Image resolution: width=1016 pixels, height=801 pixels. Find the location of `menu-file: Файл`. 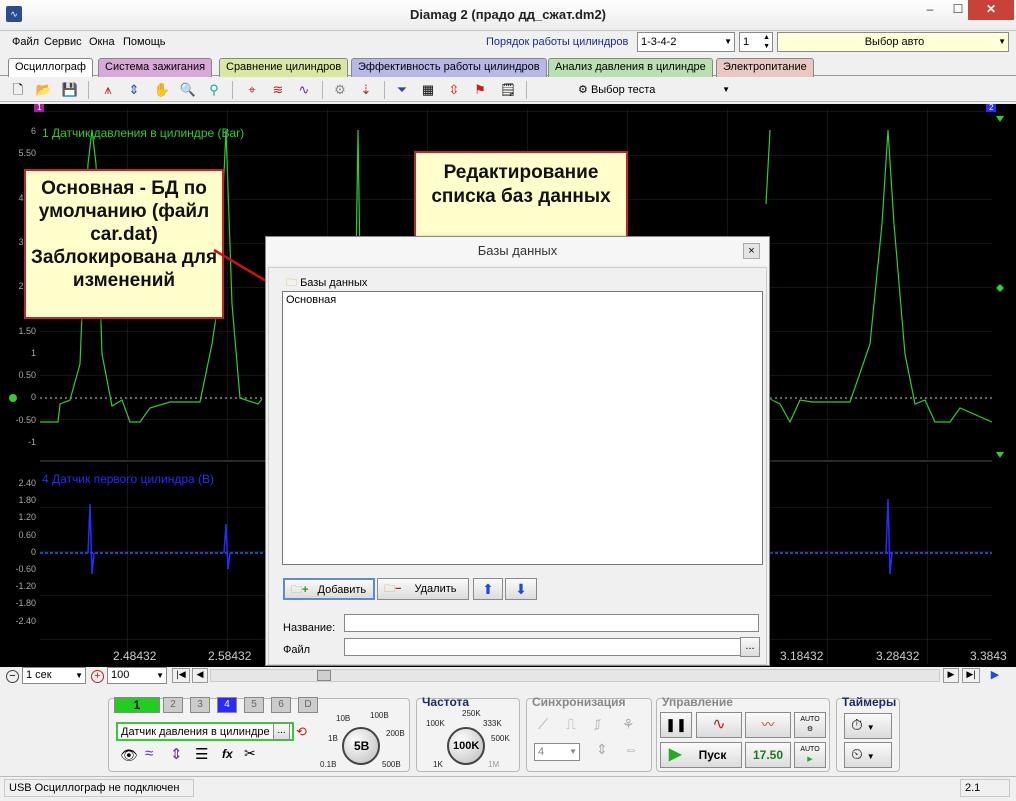

menu-file: Файл is located at coordinates (25, 42).